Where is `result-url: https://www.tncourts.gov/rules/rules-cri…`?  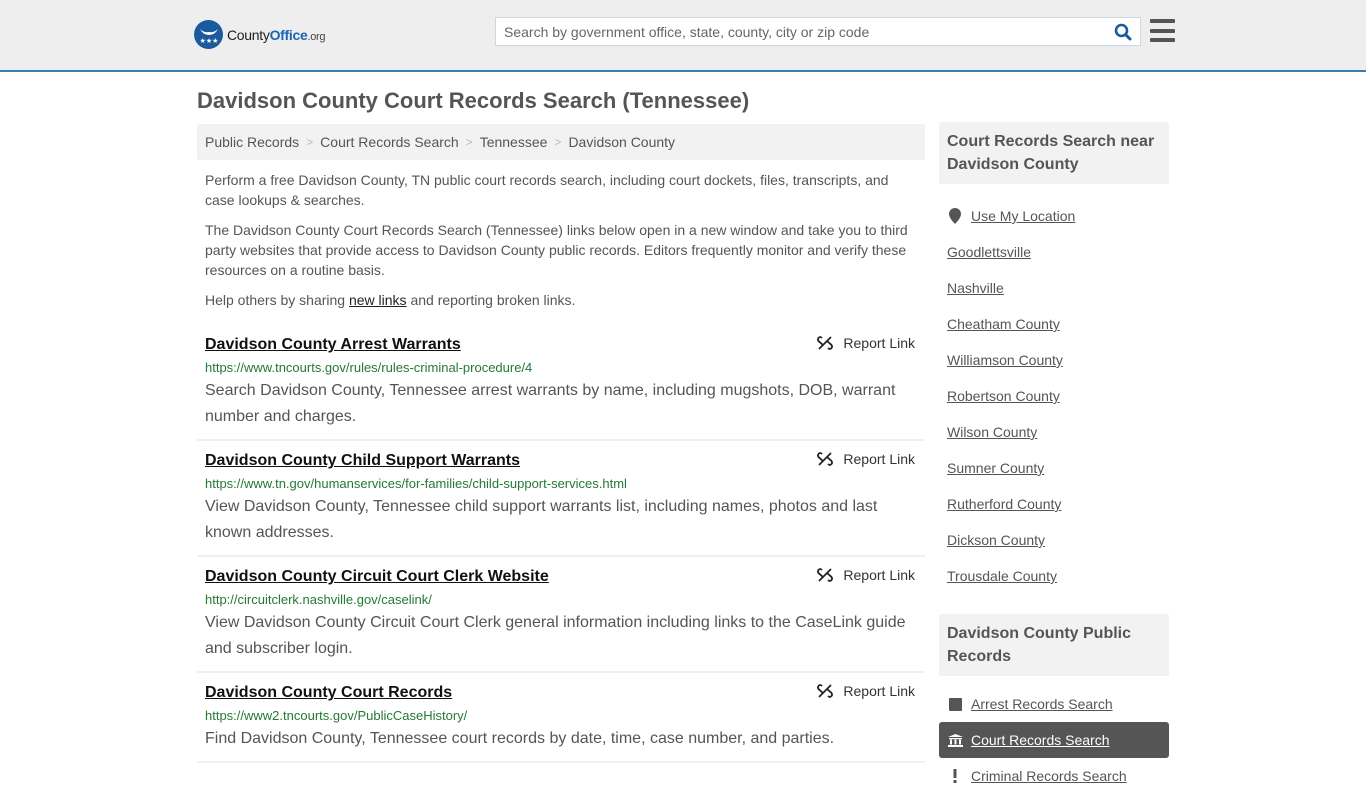
result-url: https://www.tncourts.gov/rules/rules-cri… is located at coordinates (369, 367).